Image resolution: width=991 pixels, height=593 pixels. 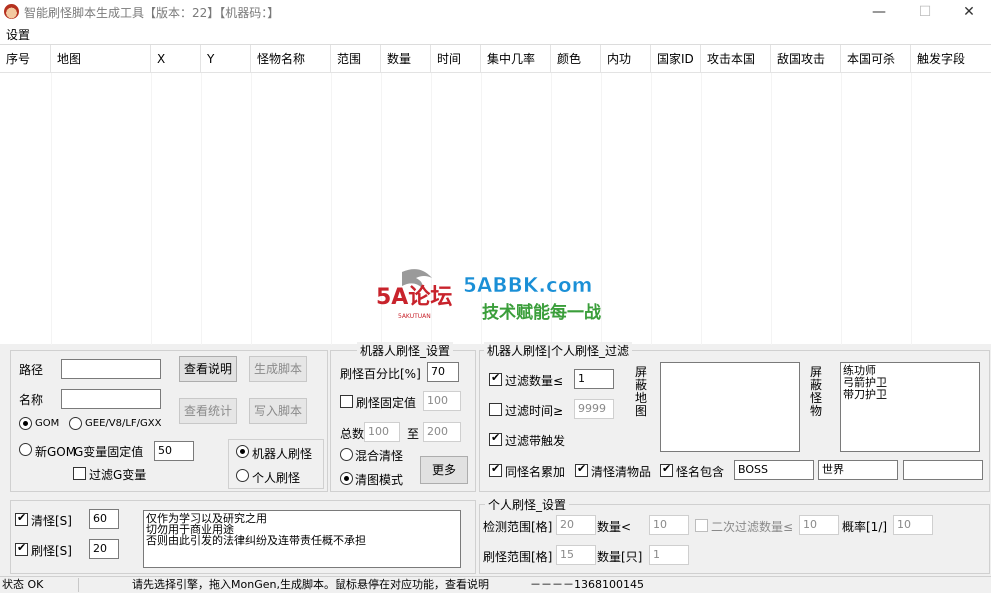 I want to click on detect-range-input: 20, so click(x=576, y=525).